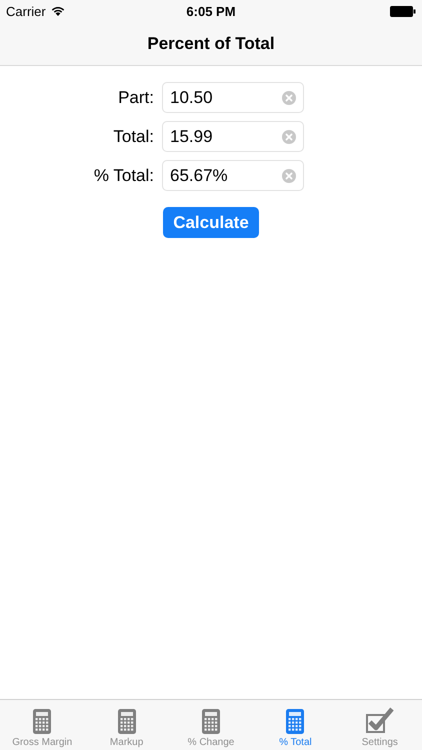  Describe the element at coordinates (136, 98) in the screenshot. I see `field-label: Part:` at that location.